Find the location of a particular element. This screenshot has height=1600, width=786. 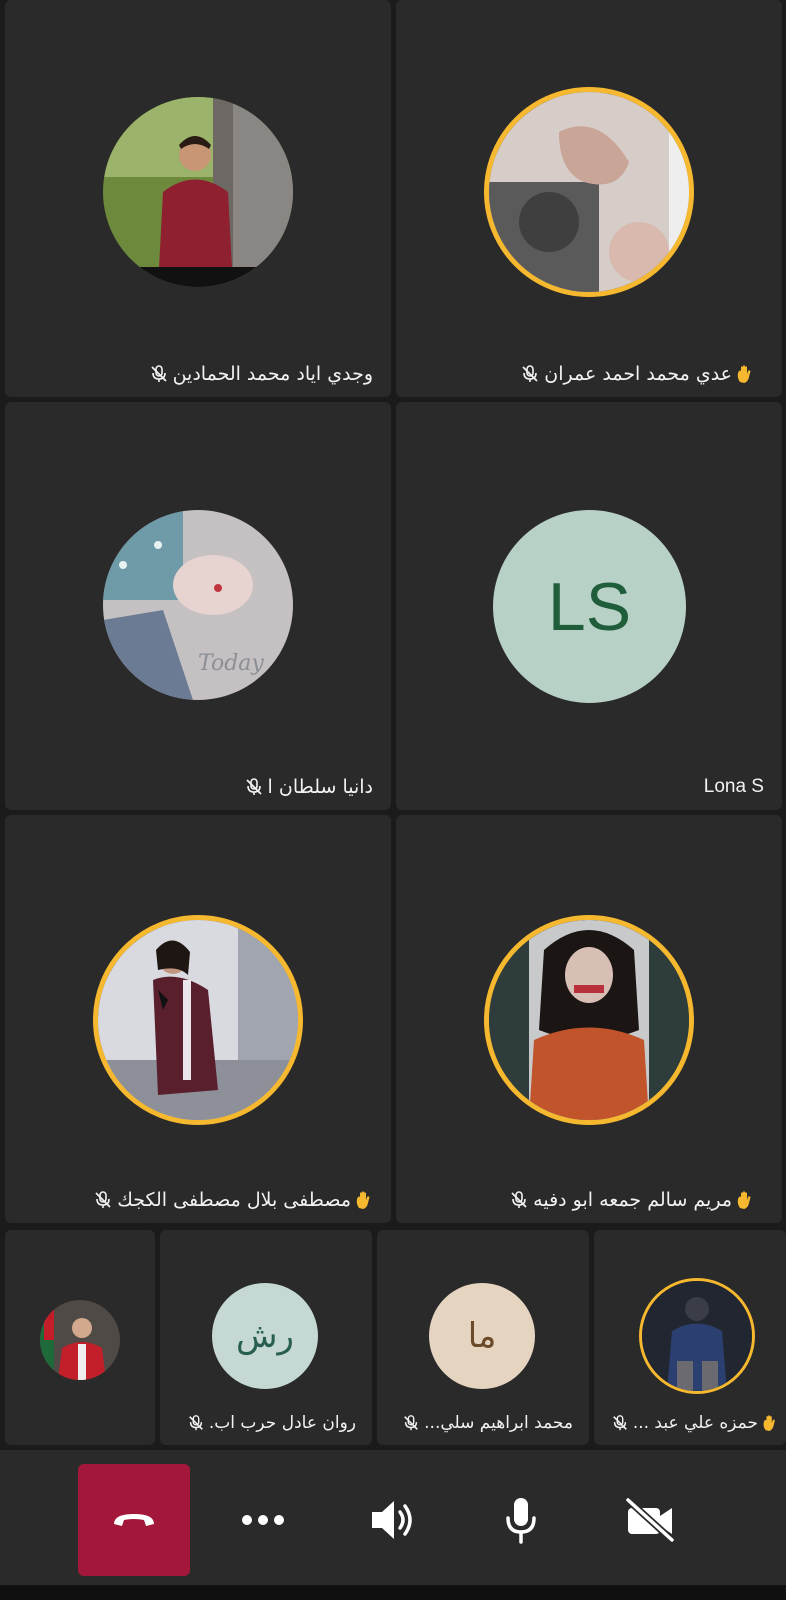

initials-text: LS is located at coordinates (589, 606).